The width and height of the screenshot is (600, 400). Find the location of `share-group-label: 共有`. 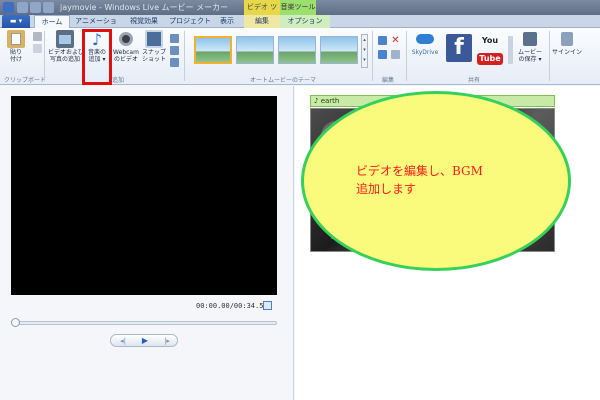

share-group-label: 共有 is located at coordinates (474, 80).